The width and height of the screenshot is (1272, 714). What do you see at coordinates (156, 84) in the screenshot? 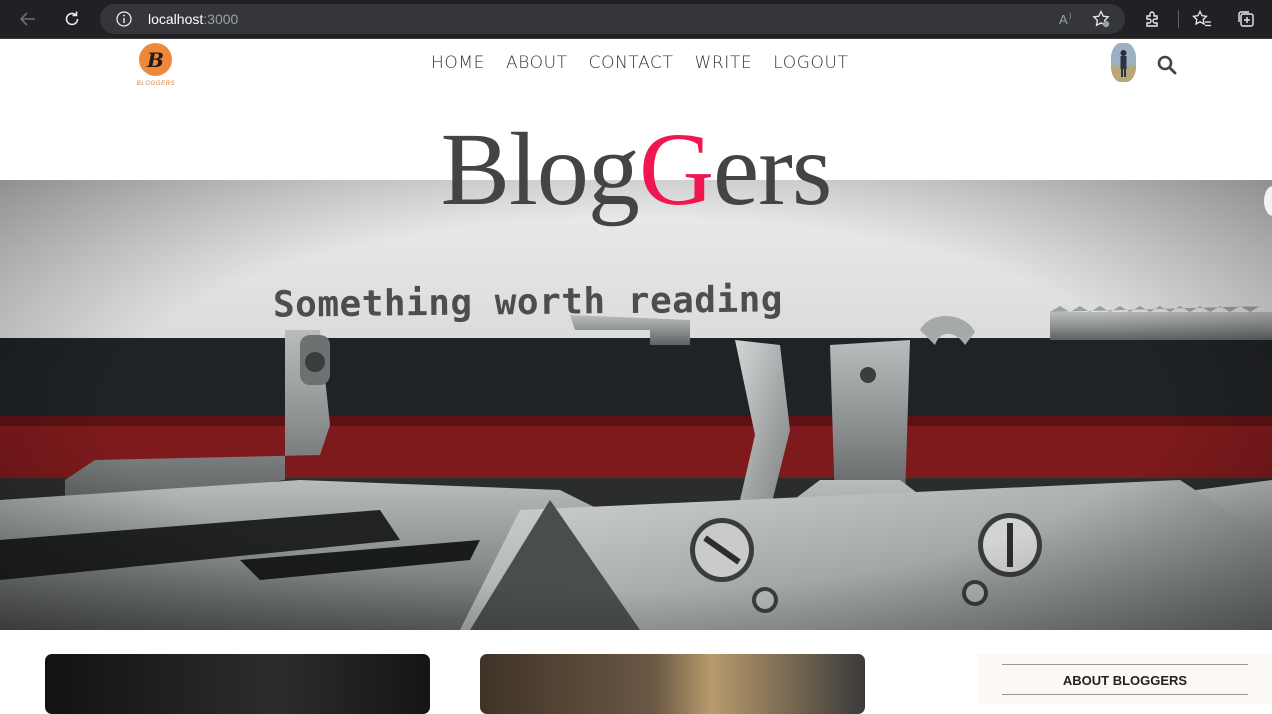
I see `logo-text: BLOGGERS` at bounding box center [156, 84].